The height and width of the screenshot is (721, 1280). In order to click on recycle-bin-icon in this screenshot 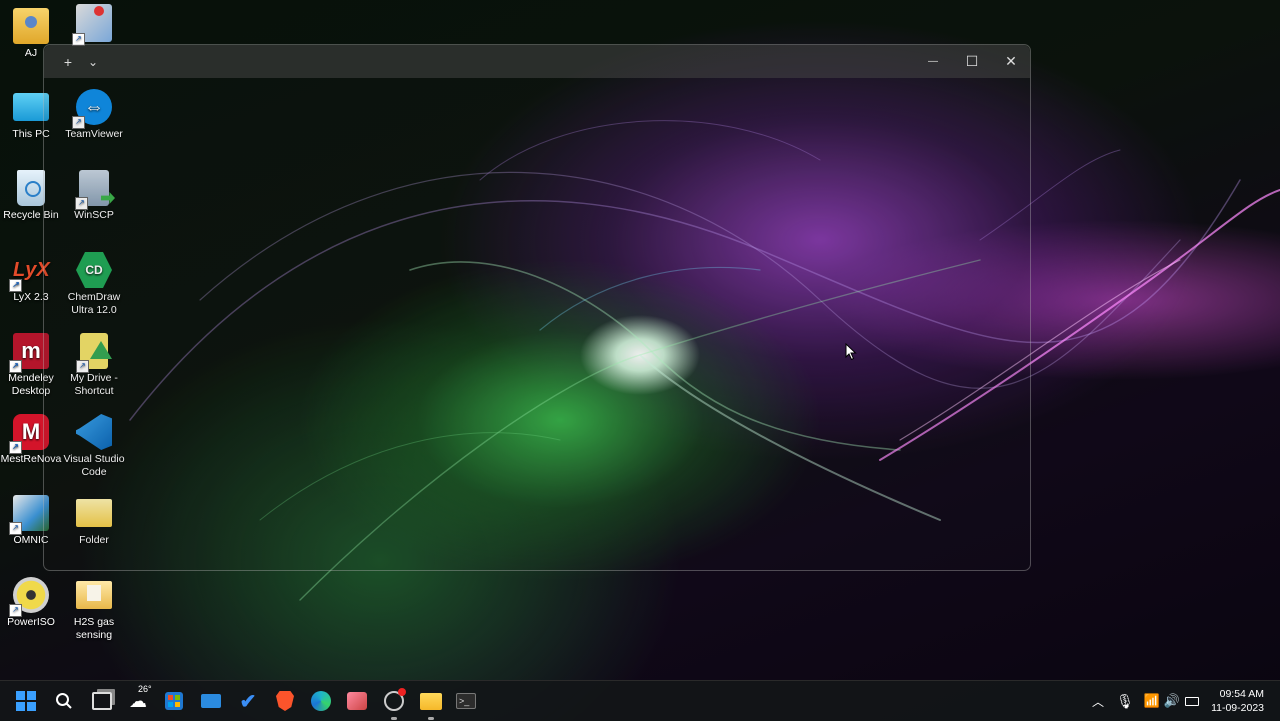, I will do `click(31, 188)`.